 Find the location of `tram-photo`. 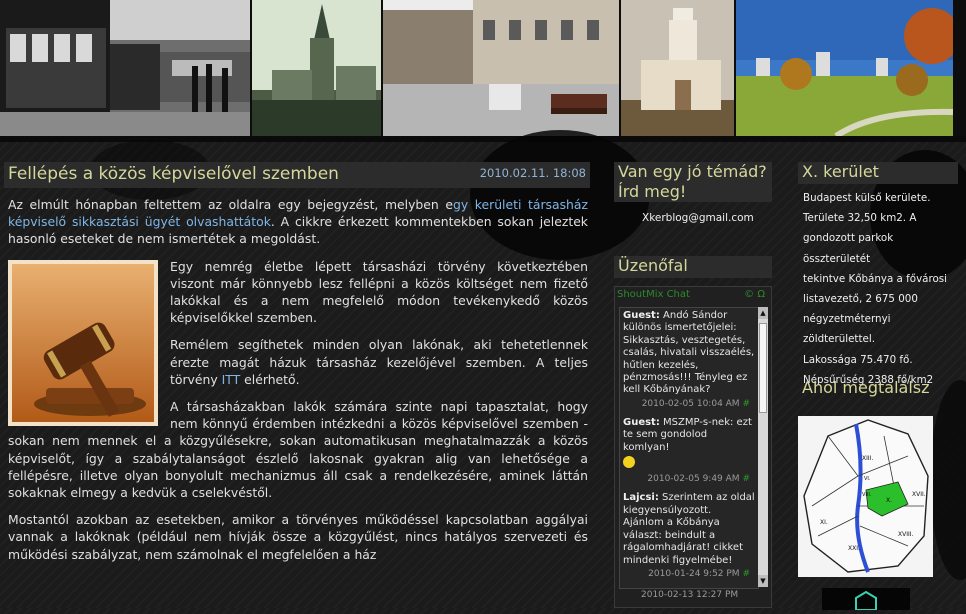

tram-photo is located at coordinates (125, 68).